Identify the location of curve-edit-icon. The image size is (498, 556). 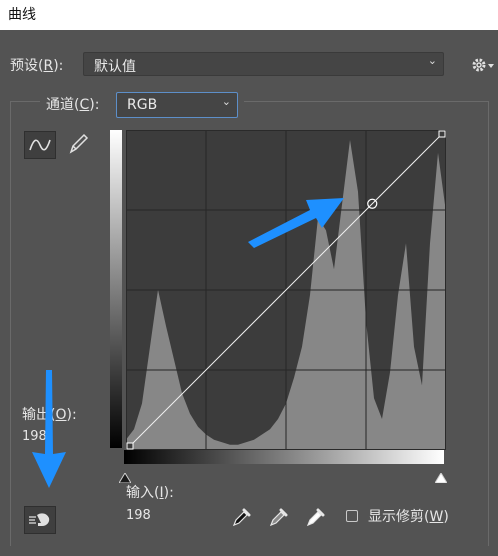
(40, 145).